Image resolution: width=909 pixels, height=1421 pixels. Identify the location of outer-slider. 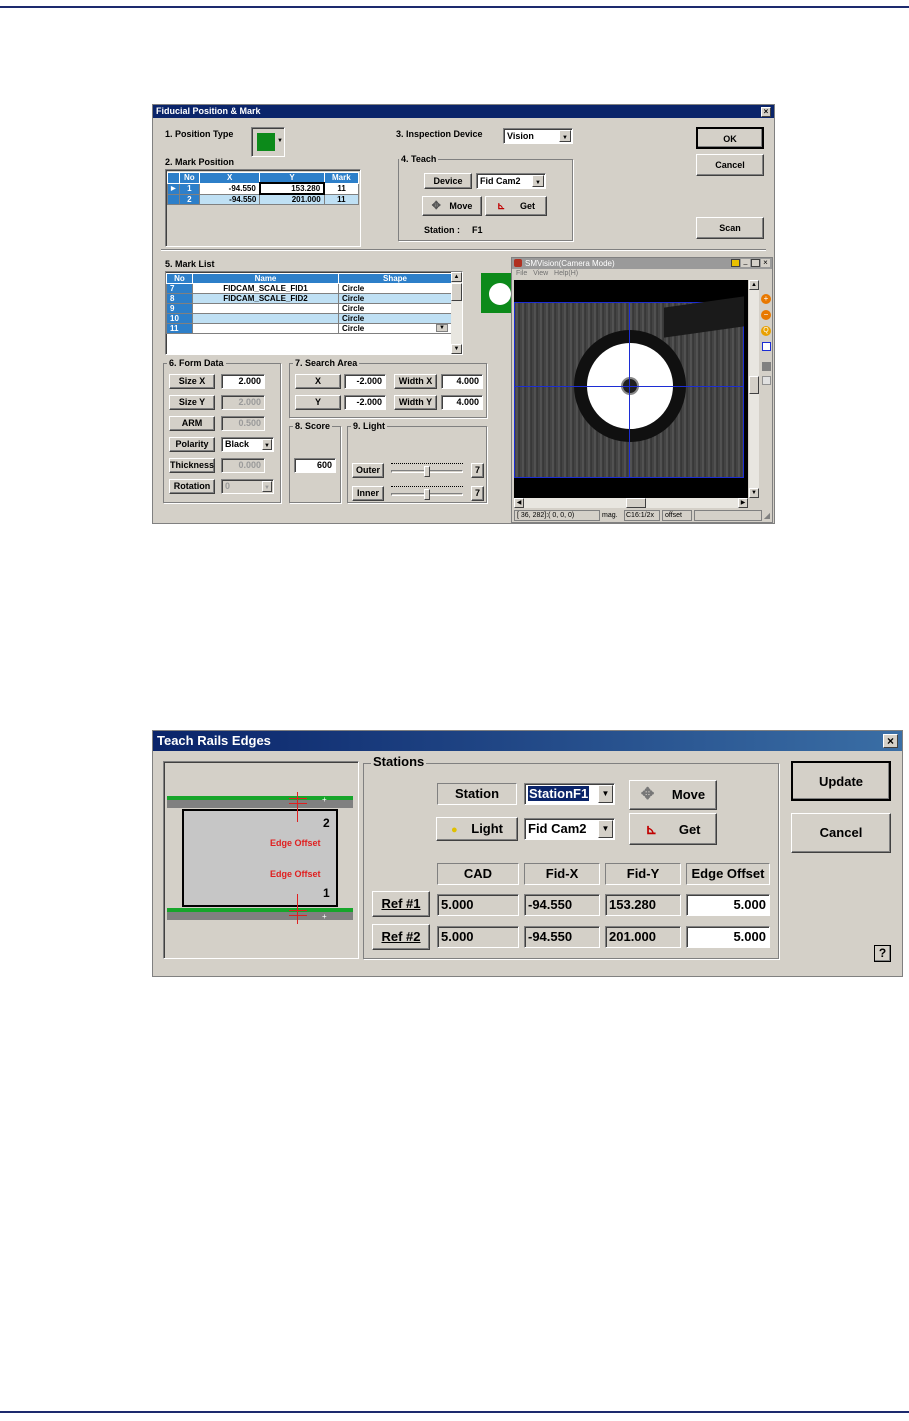
(427, 470).